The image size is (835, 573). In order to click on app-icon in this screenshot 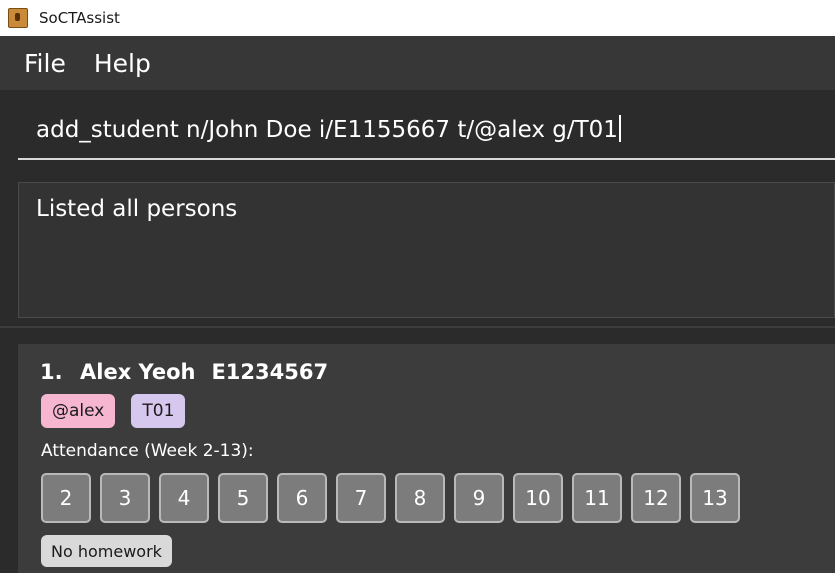, I will do `click(18, 18)`.